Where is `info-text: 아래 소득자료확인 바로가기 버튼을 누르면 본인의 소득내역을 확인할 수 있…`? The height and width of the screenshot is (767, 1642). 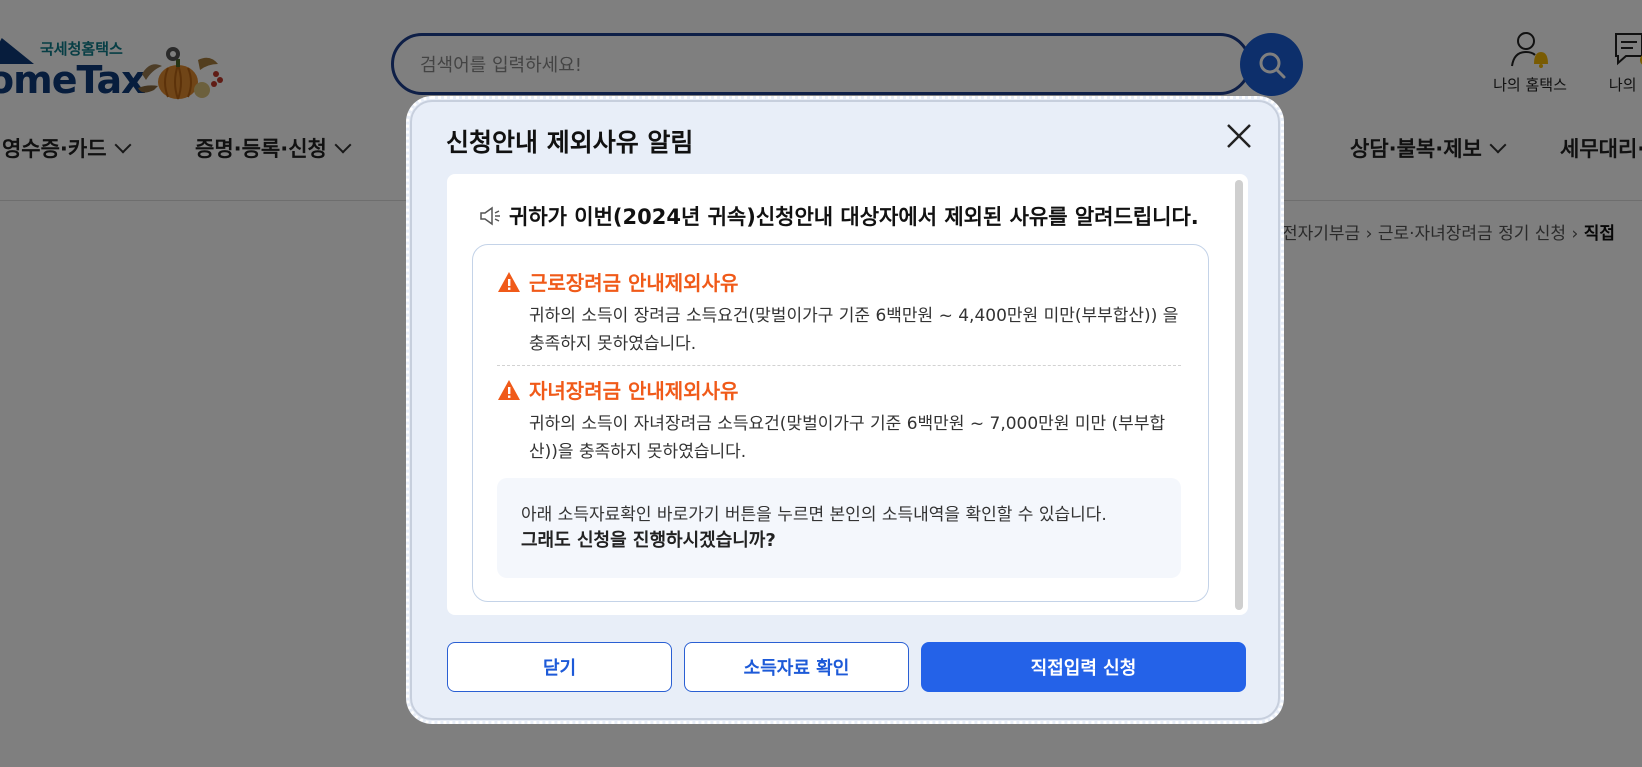 info-text: 아래 소득자료확인 바로가기 버튼을 누르면 본인의 소득내역을 확인할 수 있… is located at coordinates (814, 515).